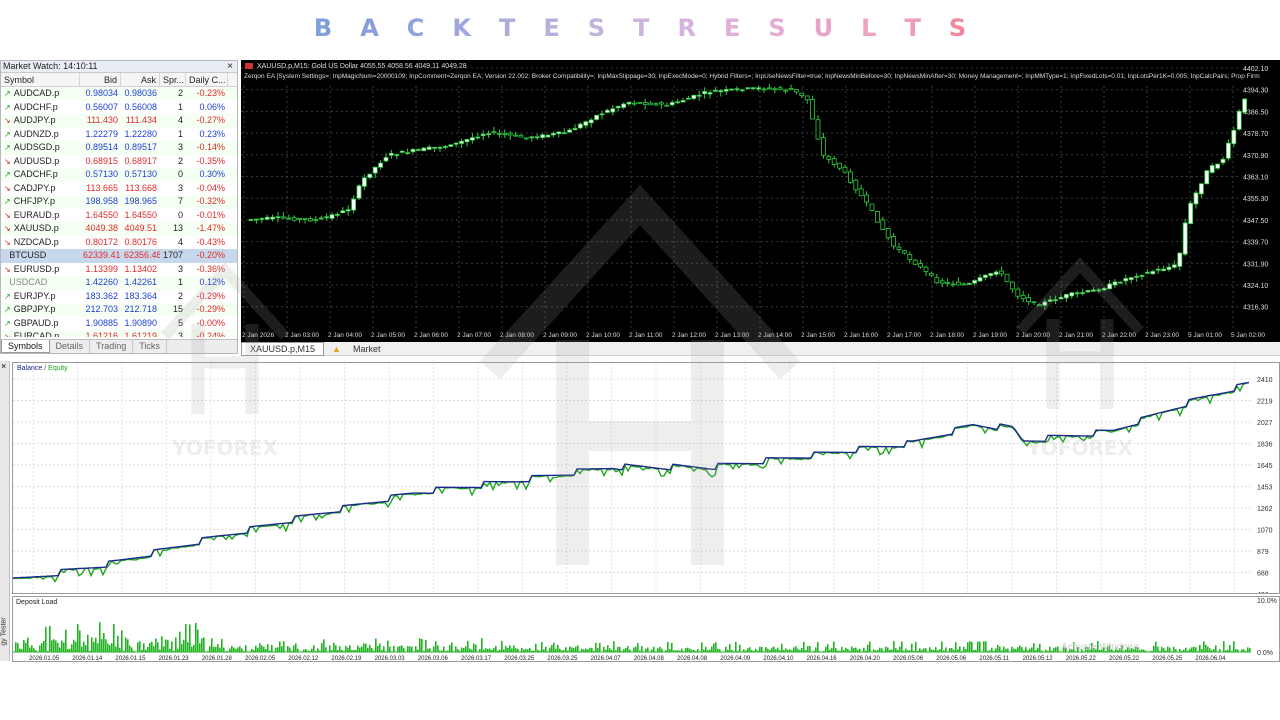 This screenshot has width=1280, height=720. Describe the element at coordinates (119, 135) in the screenshot. I see `market-watch-row: ↗ AUDNZD.p 1.22279 1.22280 1 0.23%` at that location.